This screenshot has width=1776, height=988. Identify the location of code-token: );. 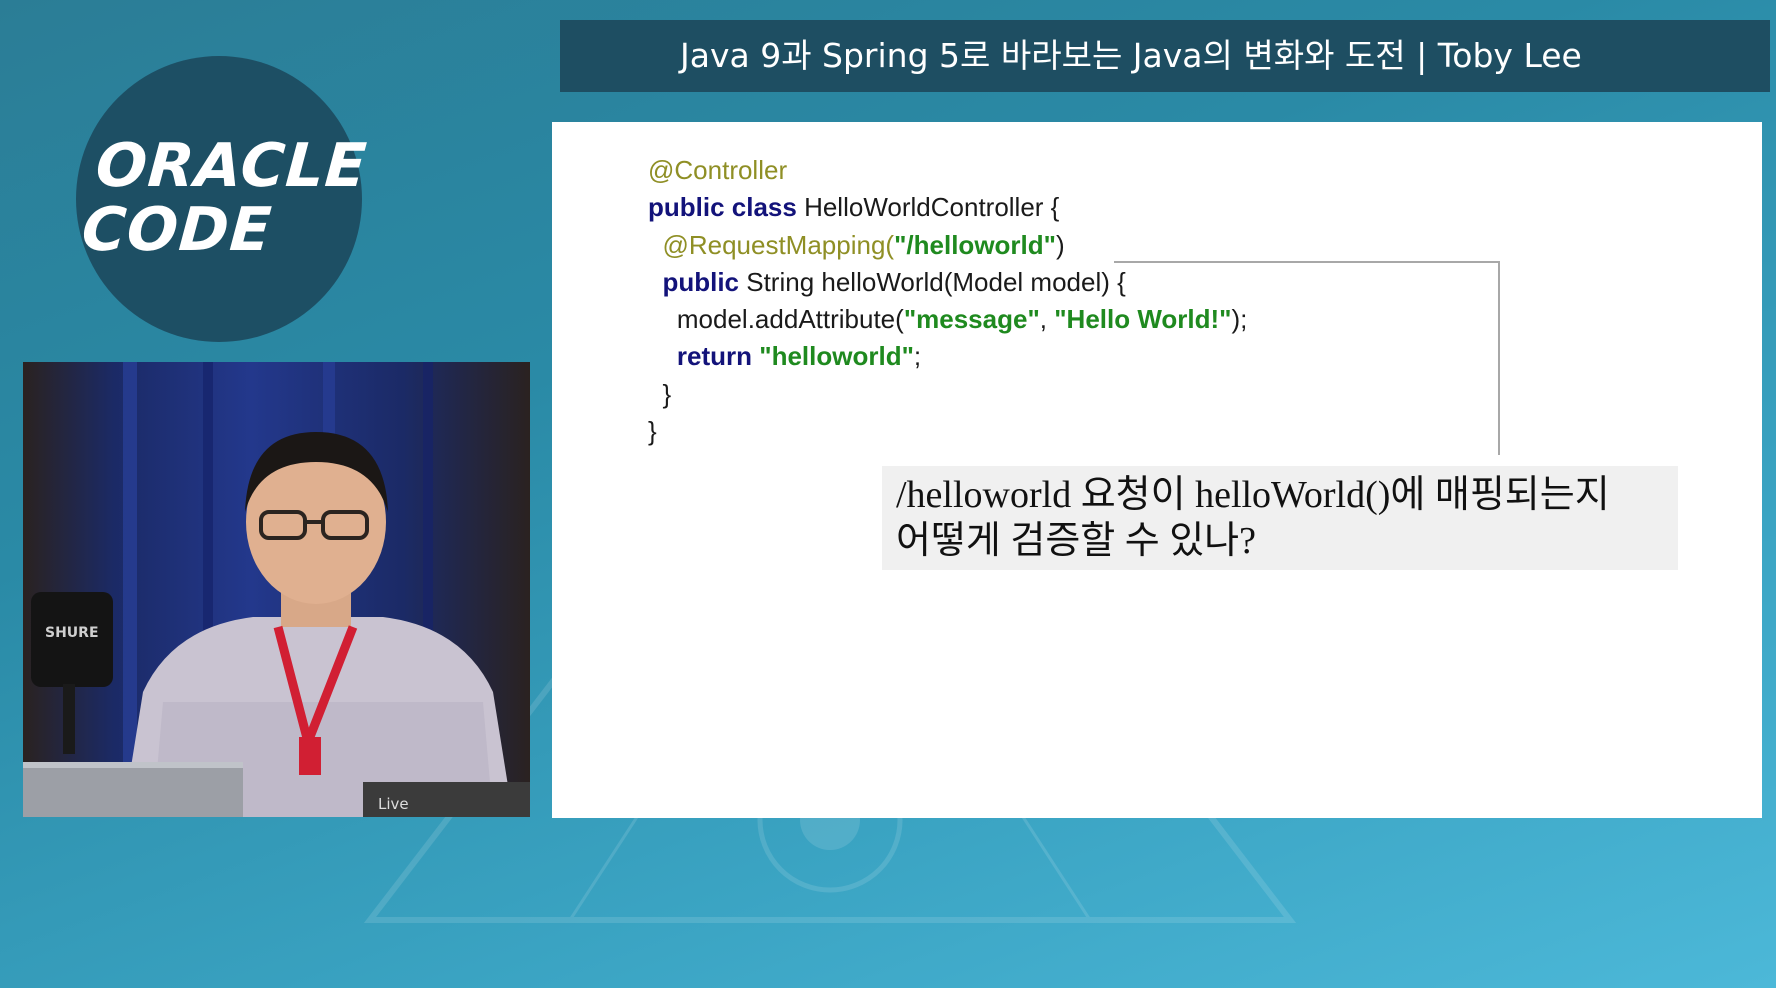
(1239, 319).